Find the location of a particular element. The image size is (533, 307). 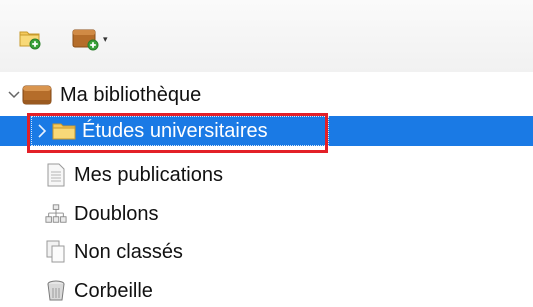

new-collection-icon is located at coordinates (30, 40).